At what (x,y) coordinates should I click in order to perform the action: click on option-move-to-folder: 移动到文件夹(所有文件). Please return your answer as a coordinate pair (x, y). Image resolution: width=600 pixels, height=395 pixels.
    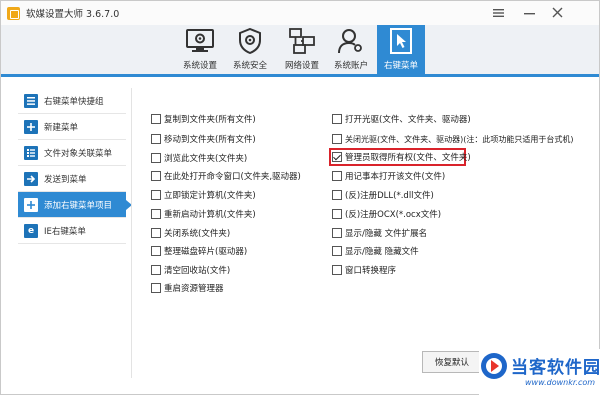
    Looking at the image, I should click on (203, 139).